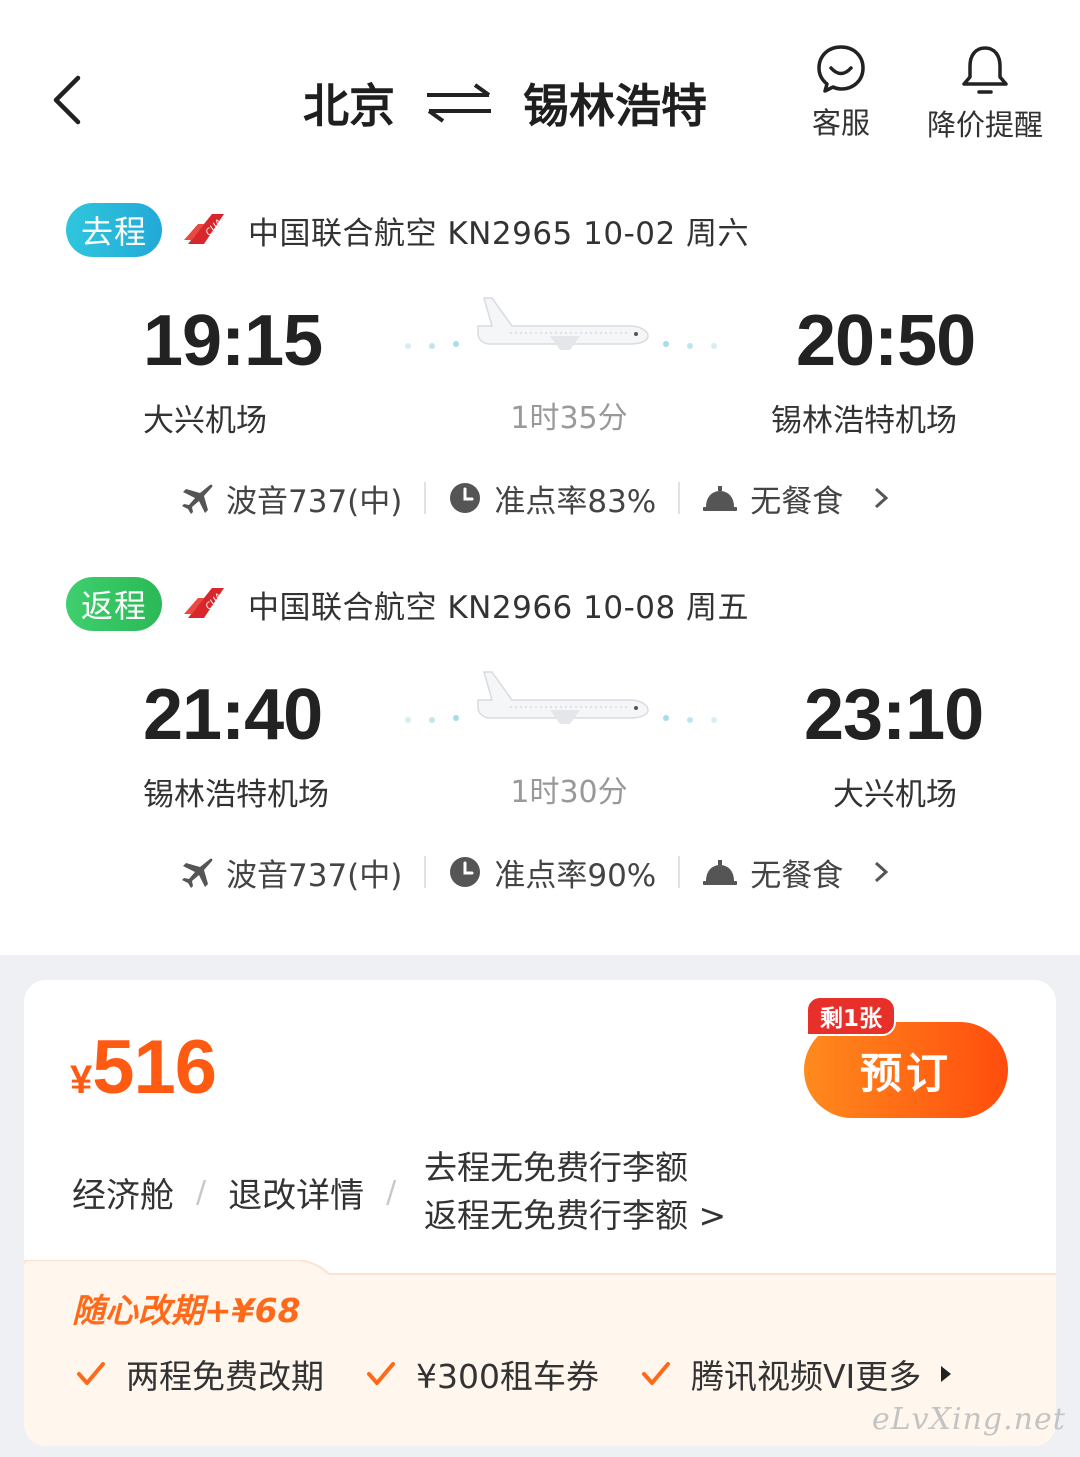  Describe the element at coordinates (186, 1310) in the screenshot. I see `promo-title: 随心改期+¥68` at that location.